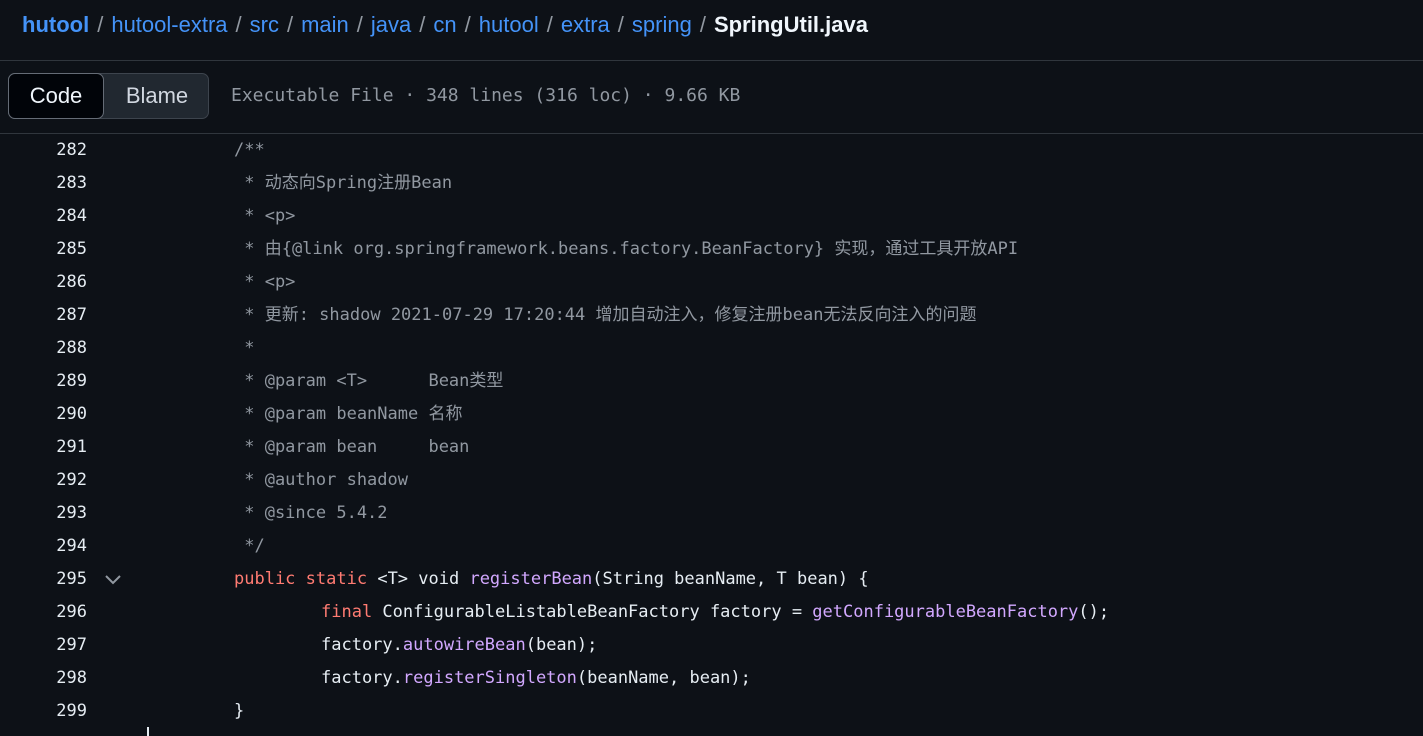  Describe the element at coordinates (264, 282) in the screenshot. I see `code-line-text: * <p>` at that location.